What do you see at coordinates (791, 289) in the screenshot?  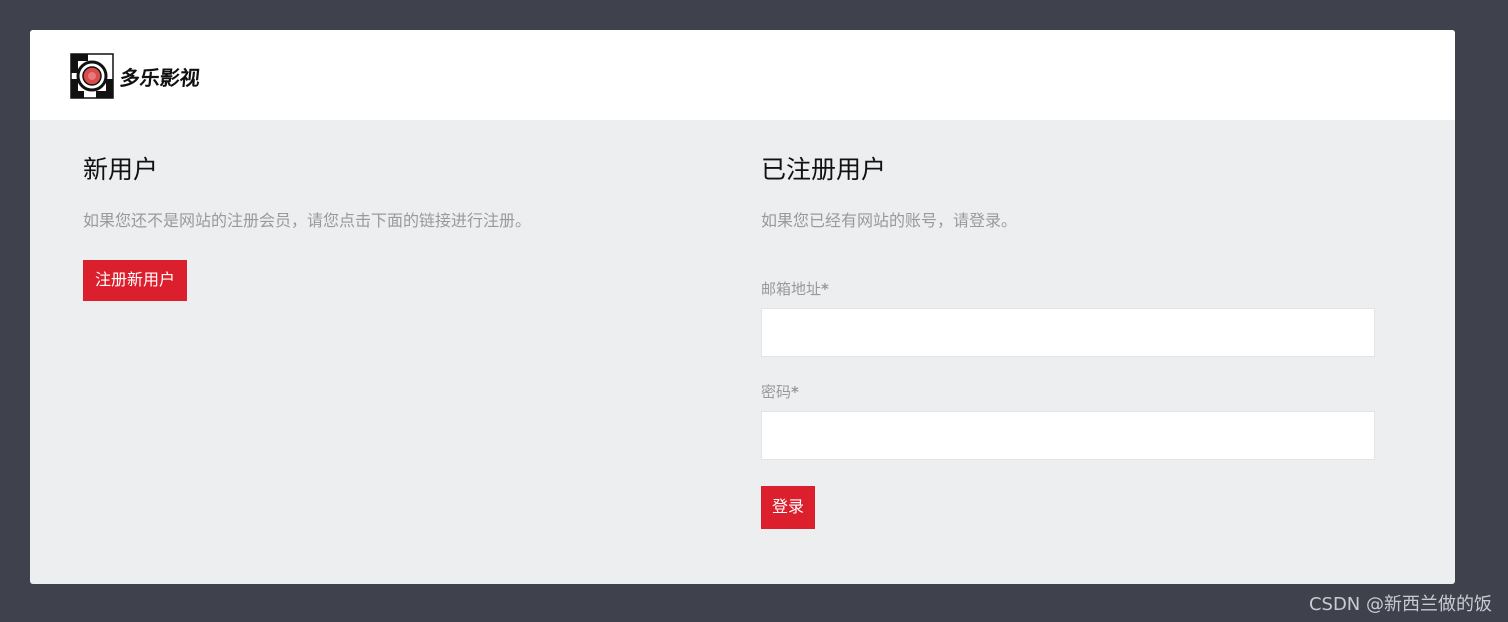 I see `email-label-text: 邮箱地址` at bounding box center [791, 289].